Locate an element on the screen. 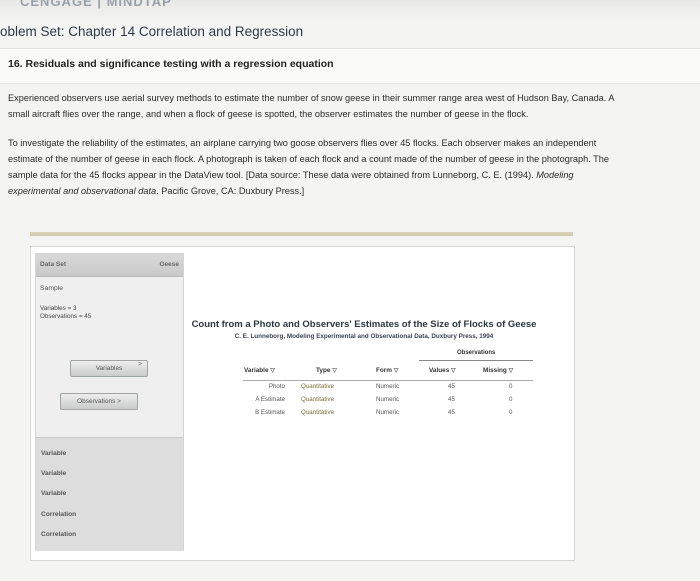 The height and width of the screenshot is (581, 700). observations-count: Observations = 45 is located at coordinates (66, 316).